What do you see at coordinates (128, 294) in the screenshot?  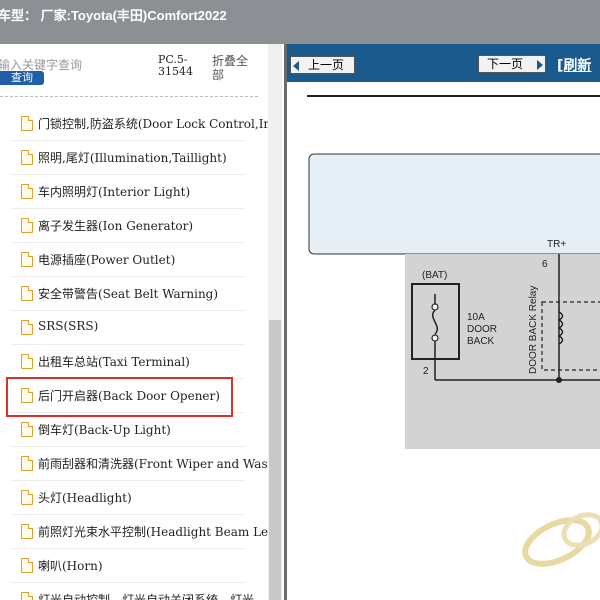 I see `tree-item-label: 安全带警告(Seat Belt Warning)` at bounding box center [128, 294].